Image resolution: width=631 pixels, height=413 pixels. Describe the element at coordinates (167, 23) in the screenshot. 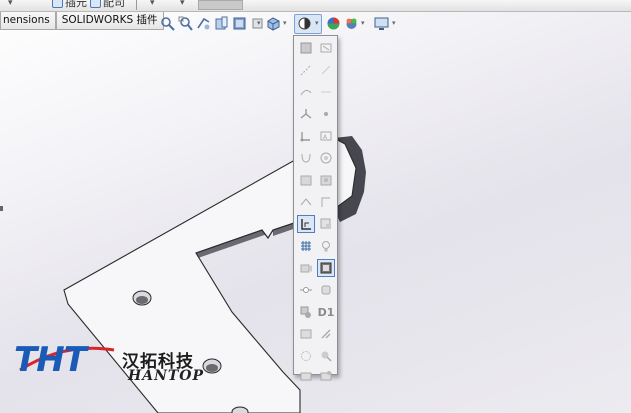

I see `zoom-to-fit-icon` at that location.